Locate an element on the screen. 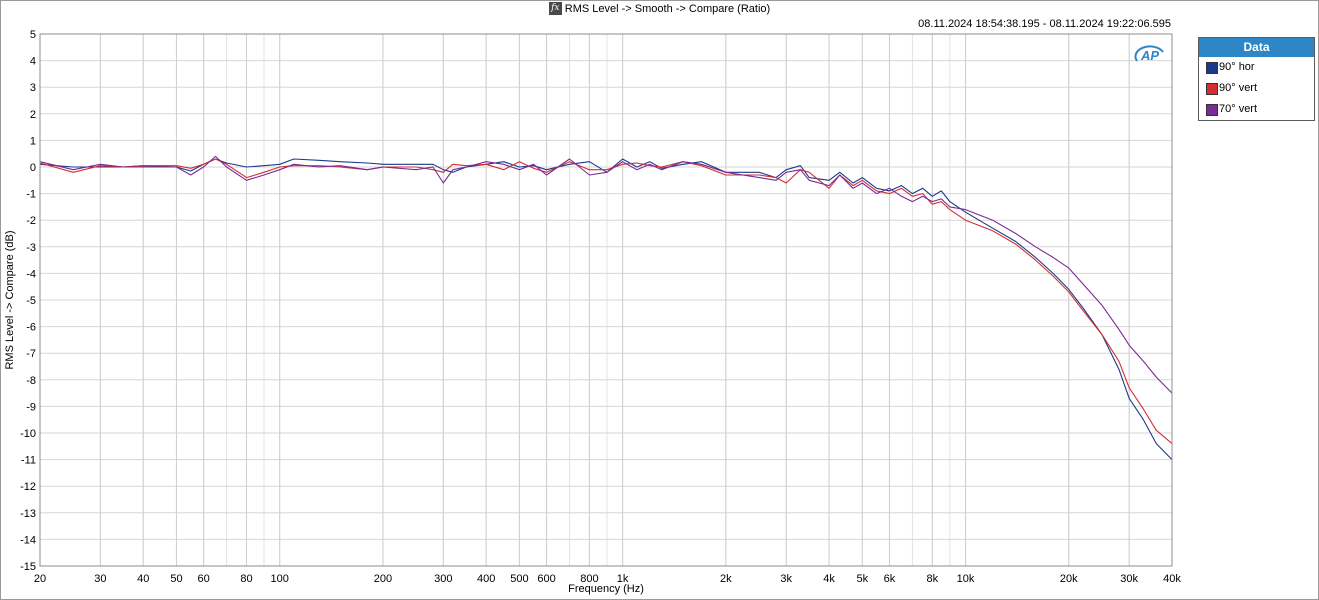 Image resolution: width=1319 pixels, height=600 pixels. y-tick-label: 4 is located at coordinates (33, 62).